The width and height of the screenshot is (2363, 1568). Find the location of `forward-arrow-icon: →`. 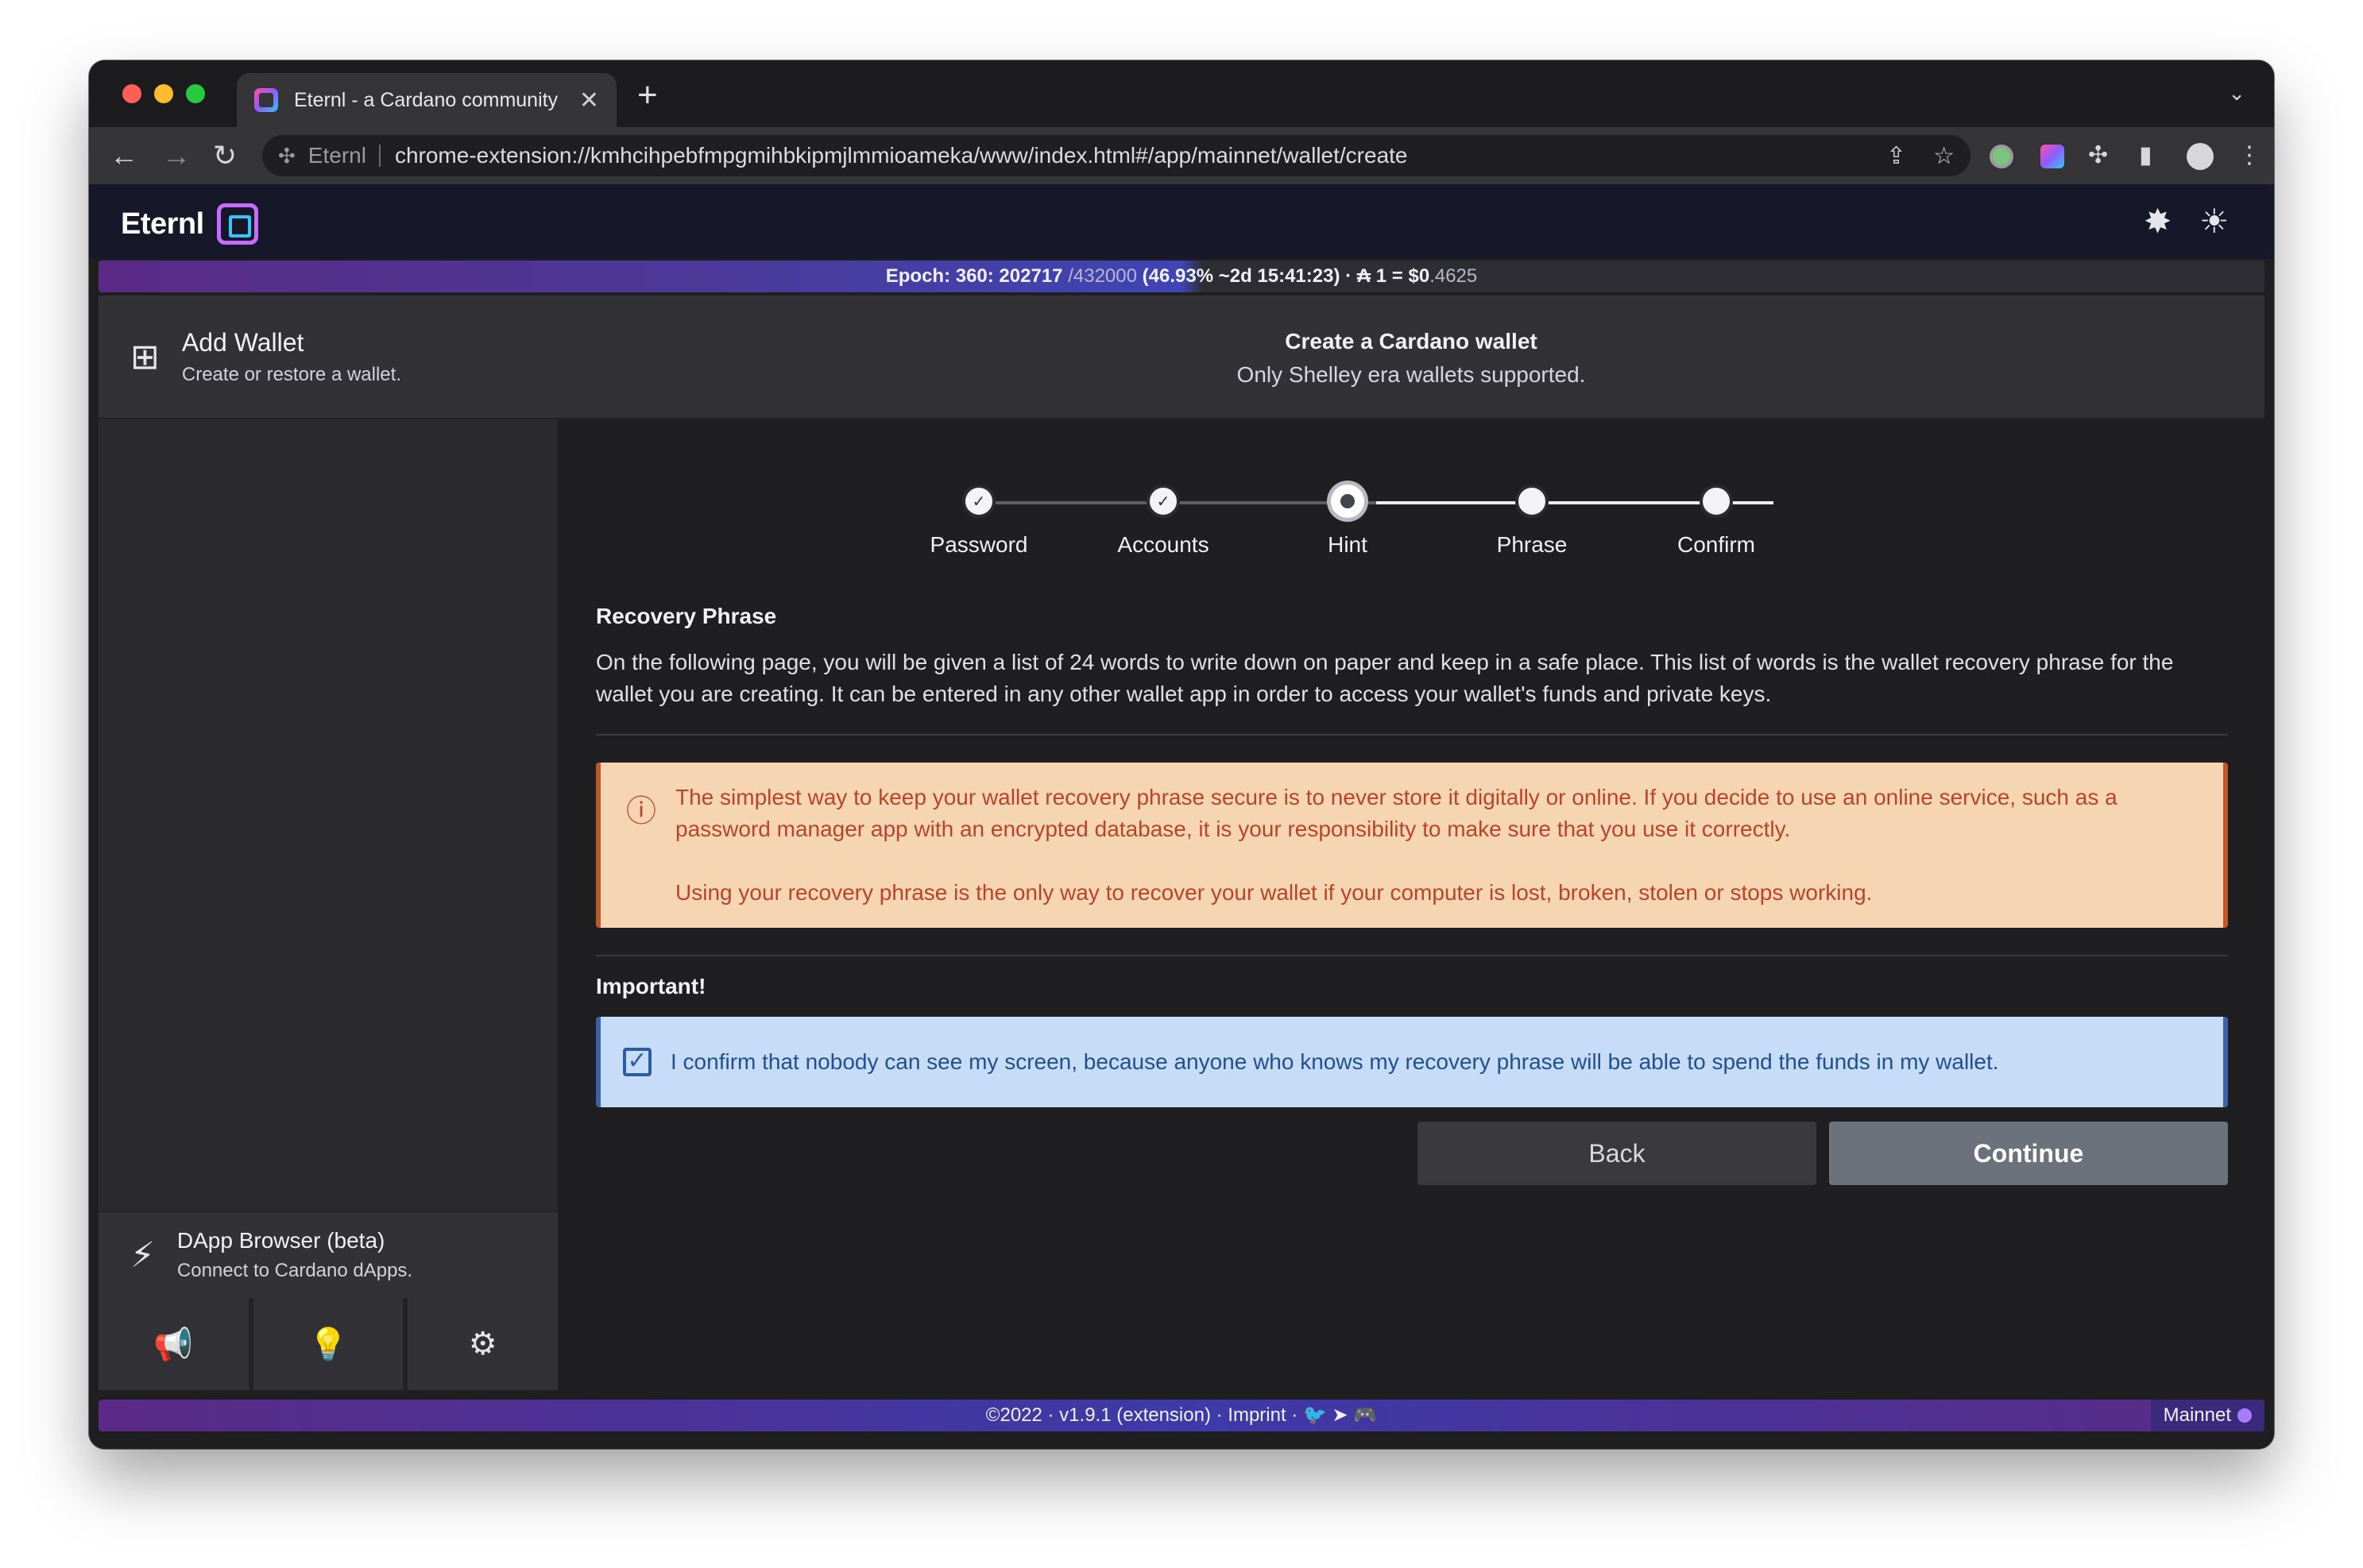

forward-arrow-icon: → is located at coordinates (176, 156).